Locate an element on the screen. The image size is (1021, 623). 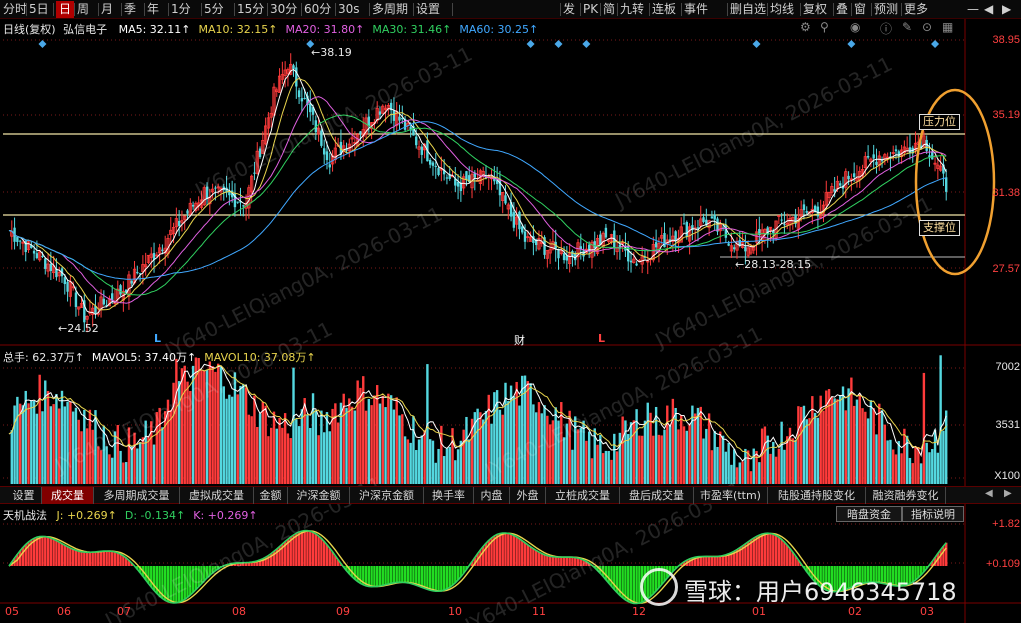
indicator-tab: 沪深金额 is located at coordinates (319, 495).